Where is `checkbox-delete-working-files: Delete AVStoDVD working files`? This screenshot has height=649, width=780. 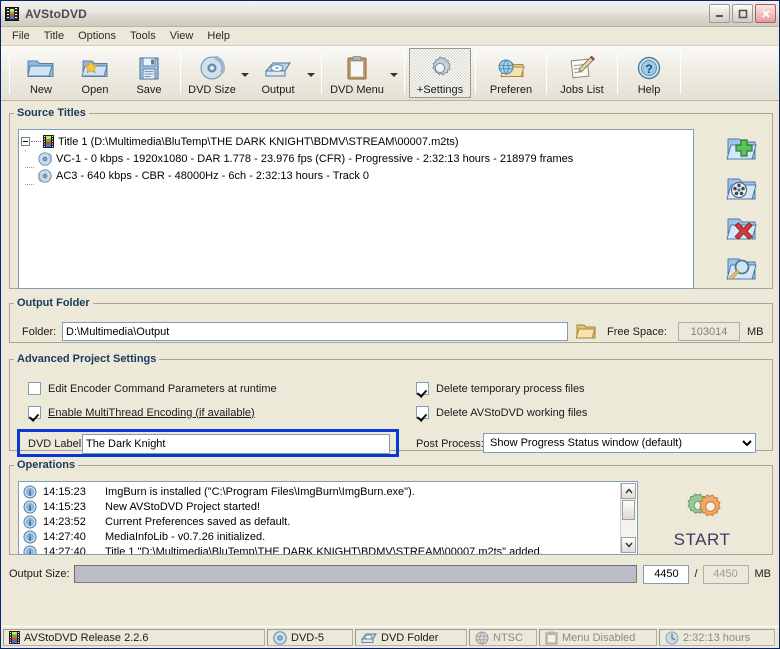 checkbox-delete-working-files: Delete AVStoDVD working files is located at coordinates (501, 412).